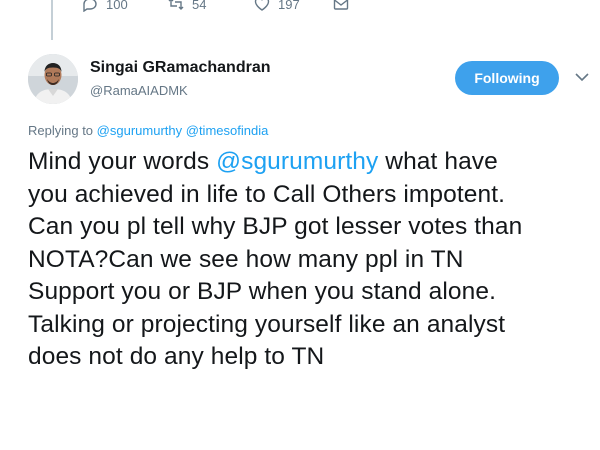  Describe the element at coordinates (300, 20) in the screenshot. I see `previous-tweet-action-bar: 100 54 197` at that location.